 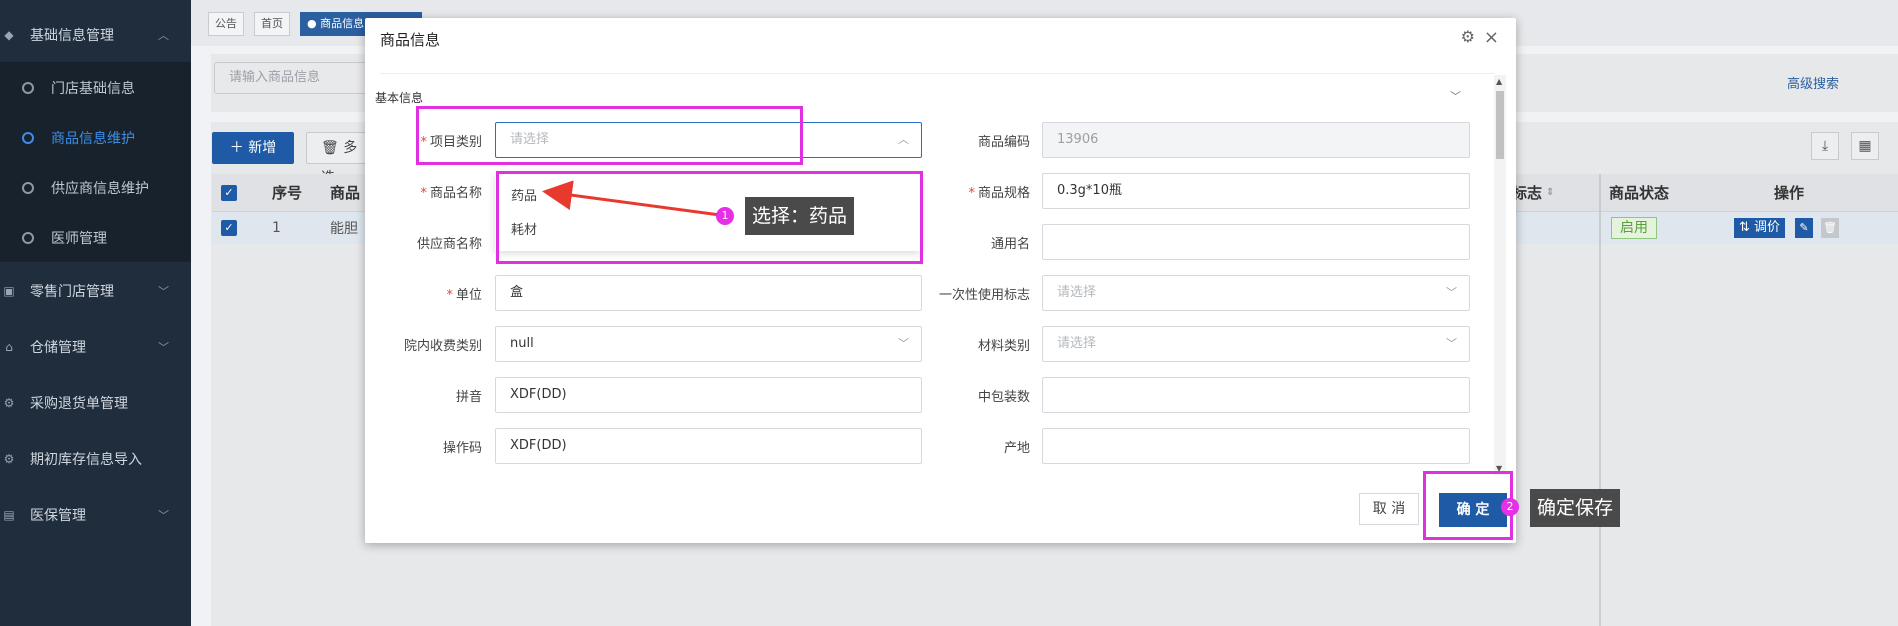 What do you see at coordinates (1575, 508) in the screenshot?
I see `annotation-callout: 确定保存` at bounding box center [1575, 508].